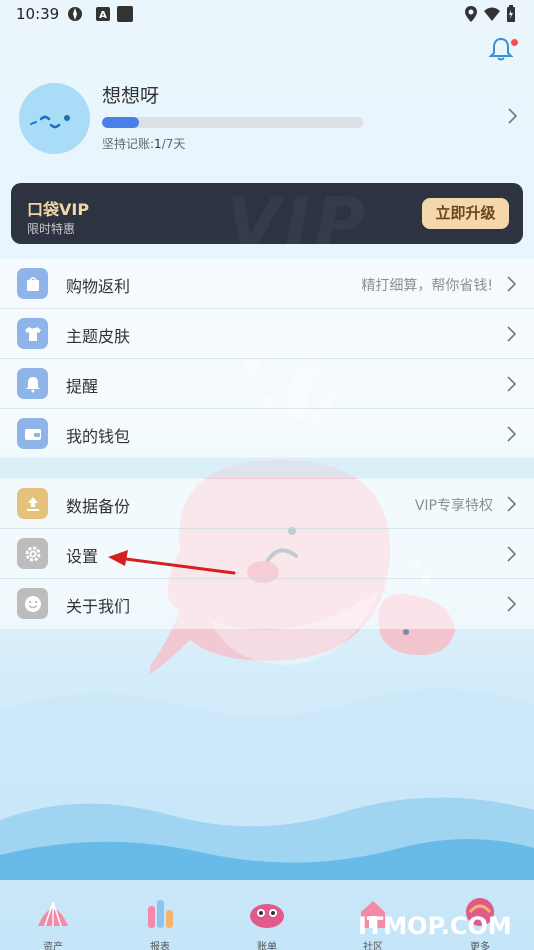 The height and width of the screenshot is (950, 534). I want to click on status-time: 10:39, so click(38, 14).